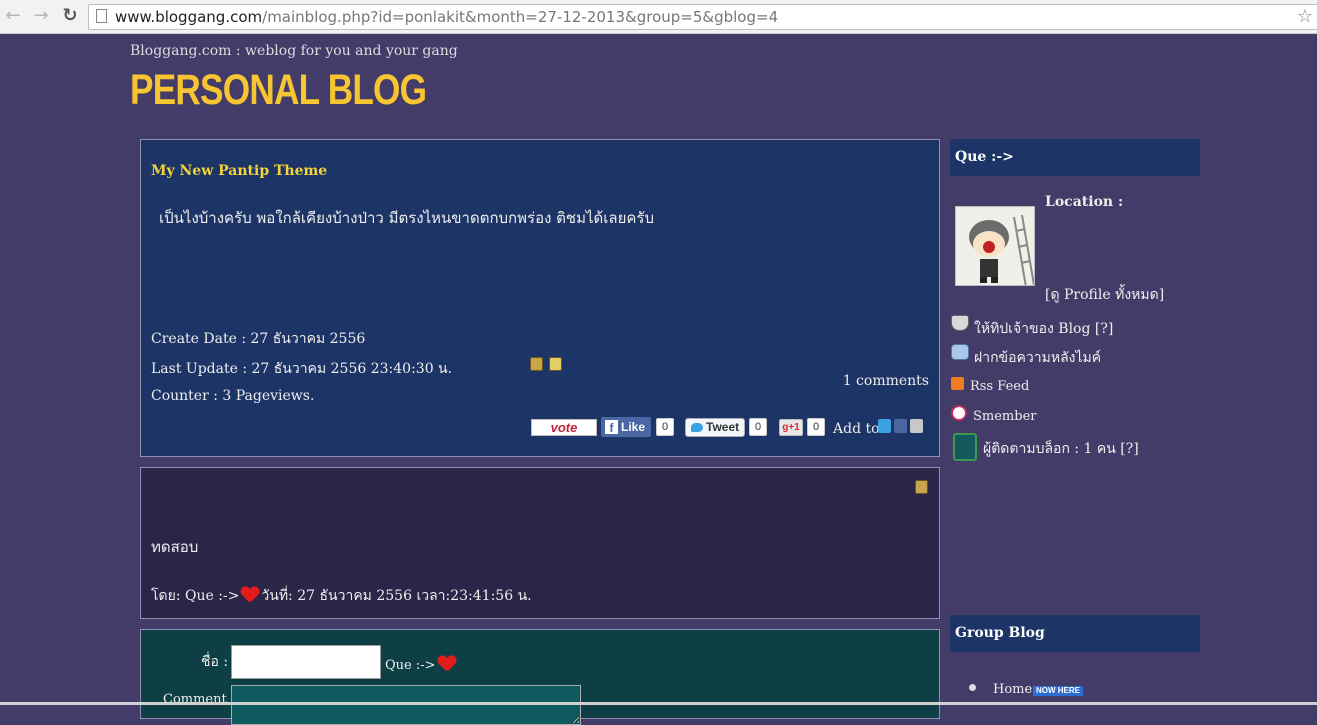  What do you see at coordinates (791, 427) in the screenshot?
I see `google-plus-button: g+1` at bounding box center [791, 427].